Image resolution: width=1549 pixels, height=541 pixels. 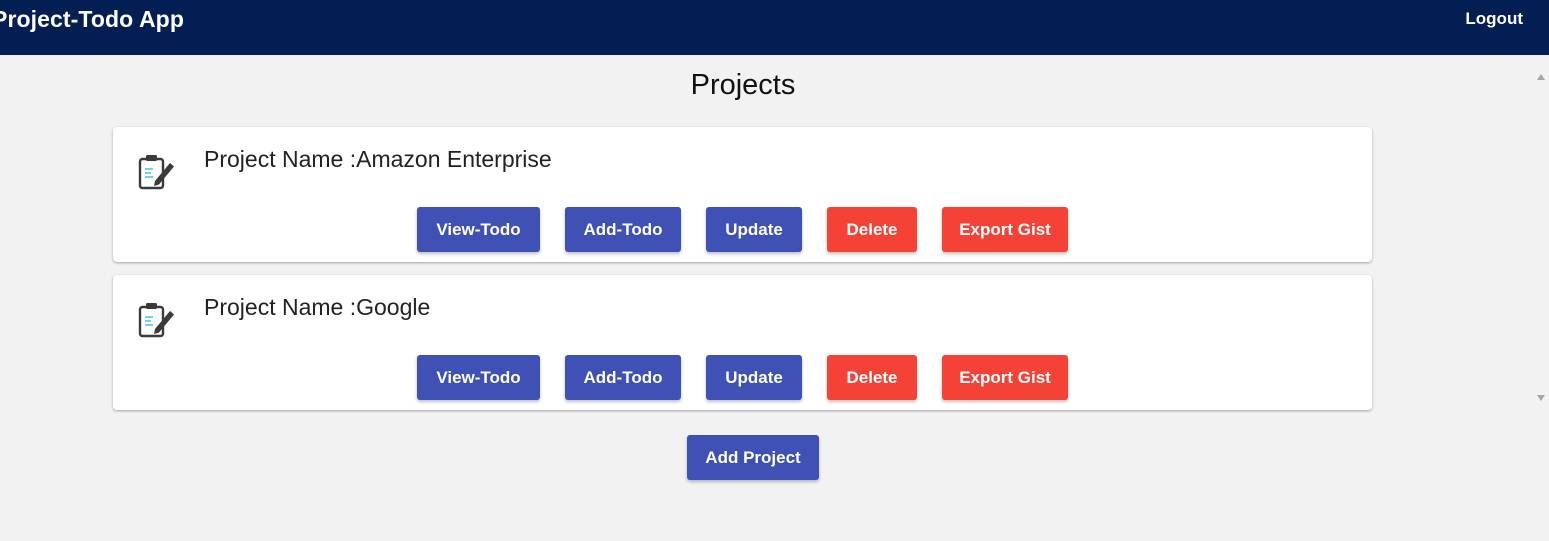 I want to click on project-name: Project Name :Google, so click(x=317, y=307).